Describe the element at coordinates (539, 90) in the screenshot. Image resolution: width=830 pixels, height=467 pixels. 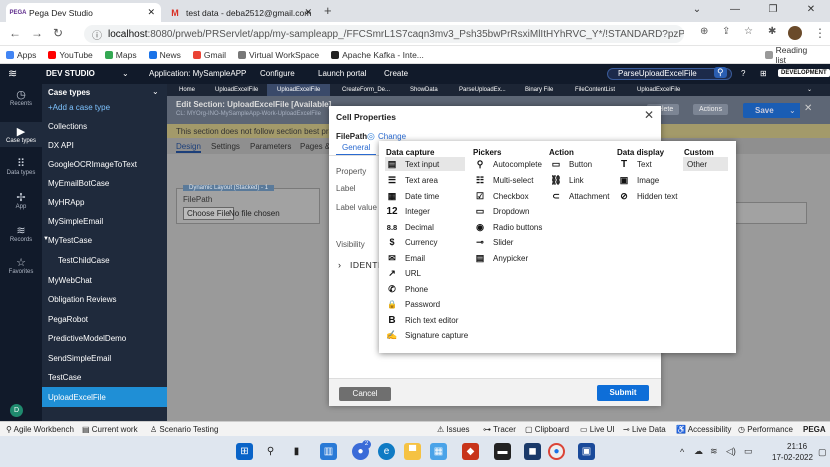
I see `doc-tab: Binary File` at that location.